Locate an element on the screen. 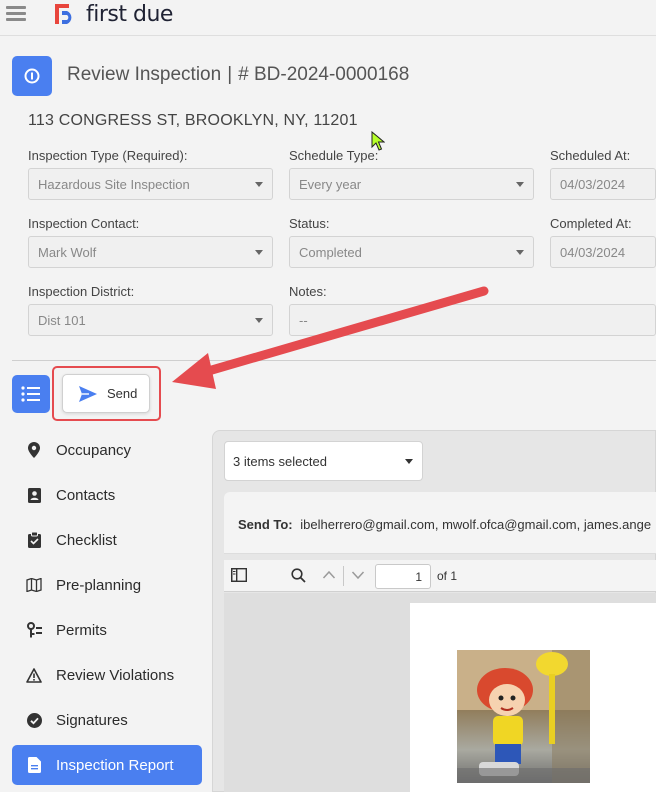 Image resolution: width=656 pixels, height=792 pixels. sidebar-item-contacts: Contacts is located at coordinates (107, 495).